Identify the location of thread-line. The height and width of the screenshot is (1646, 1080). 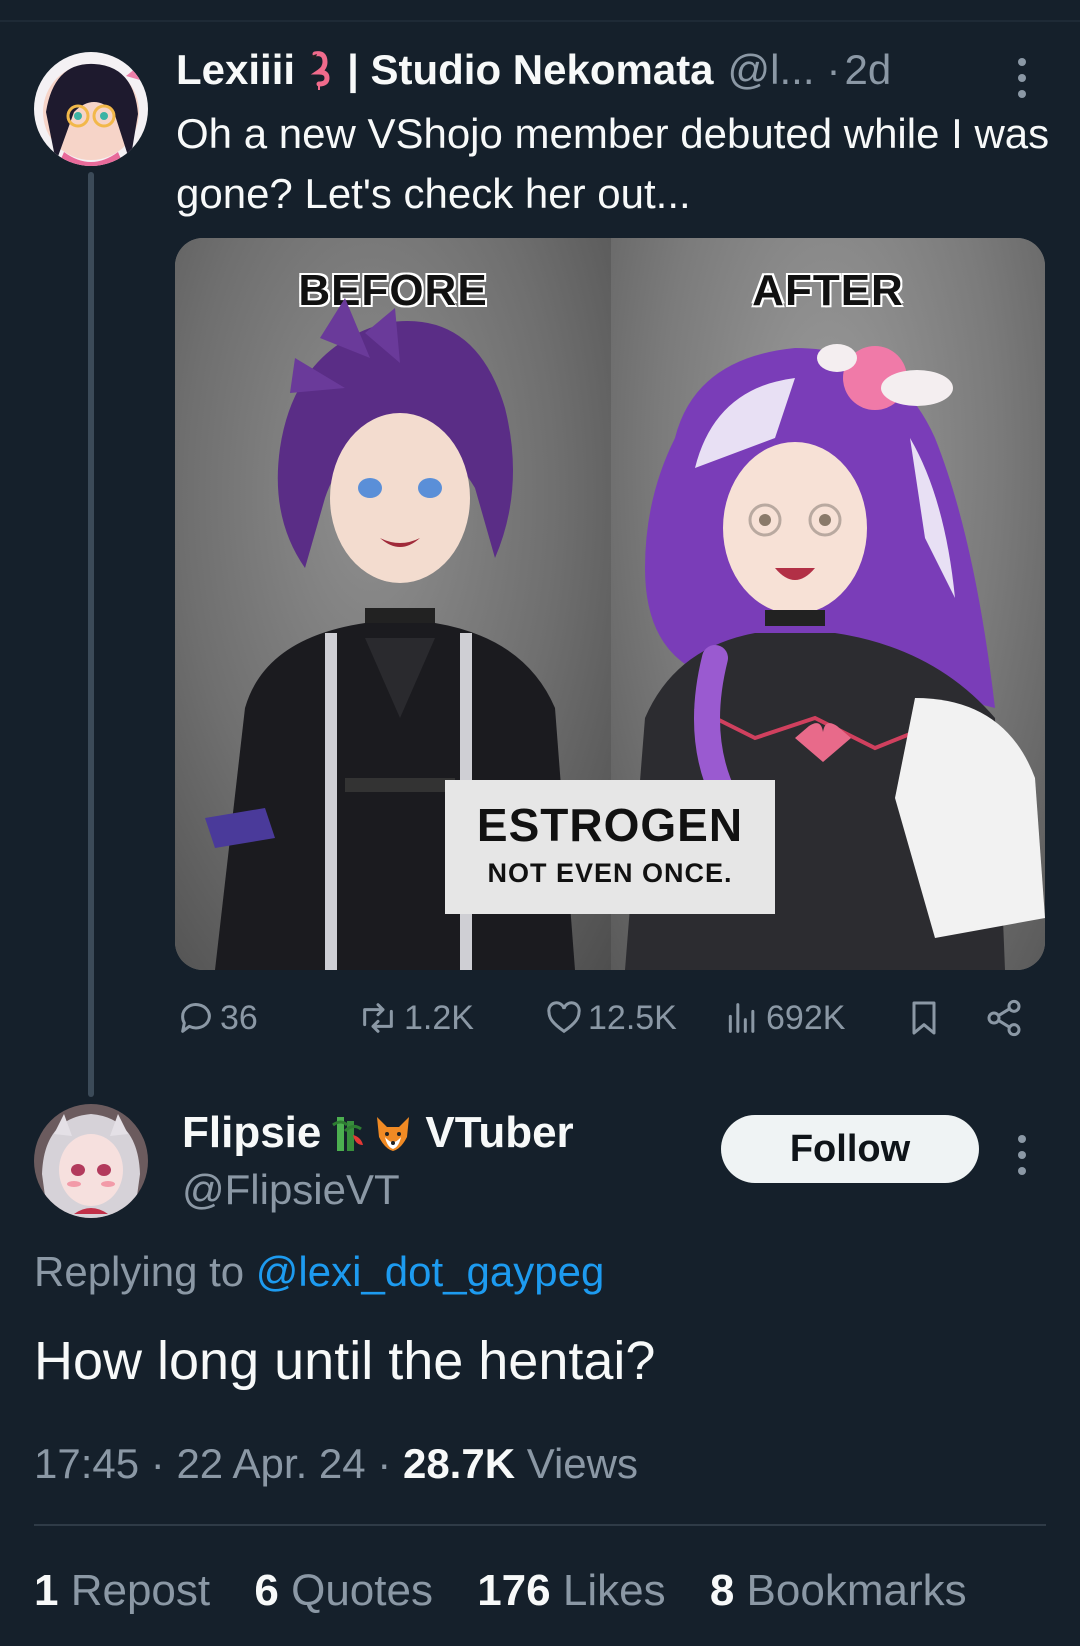
(91, 634).